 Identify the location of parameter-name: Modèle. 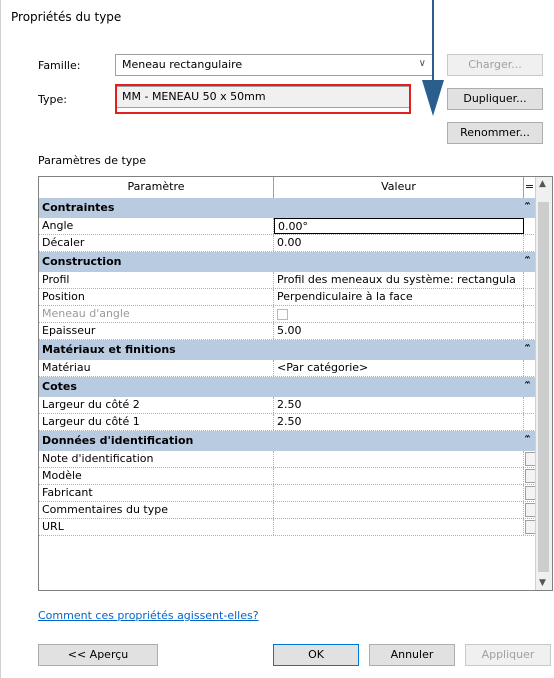
(156, 476).